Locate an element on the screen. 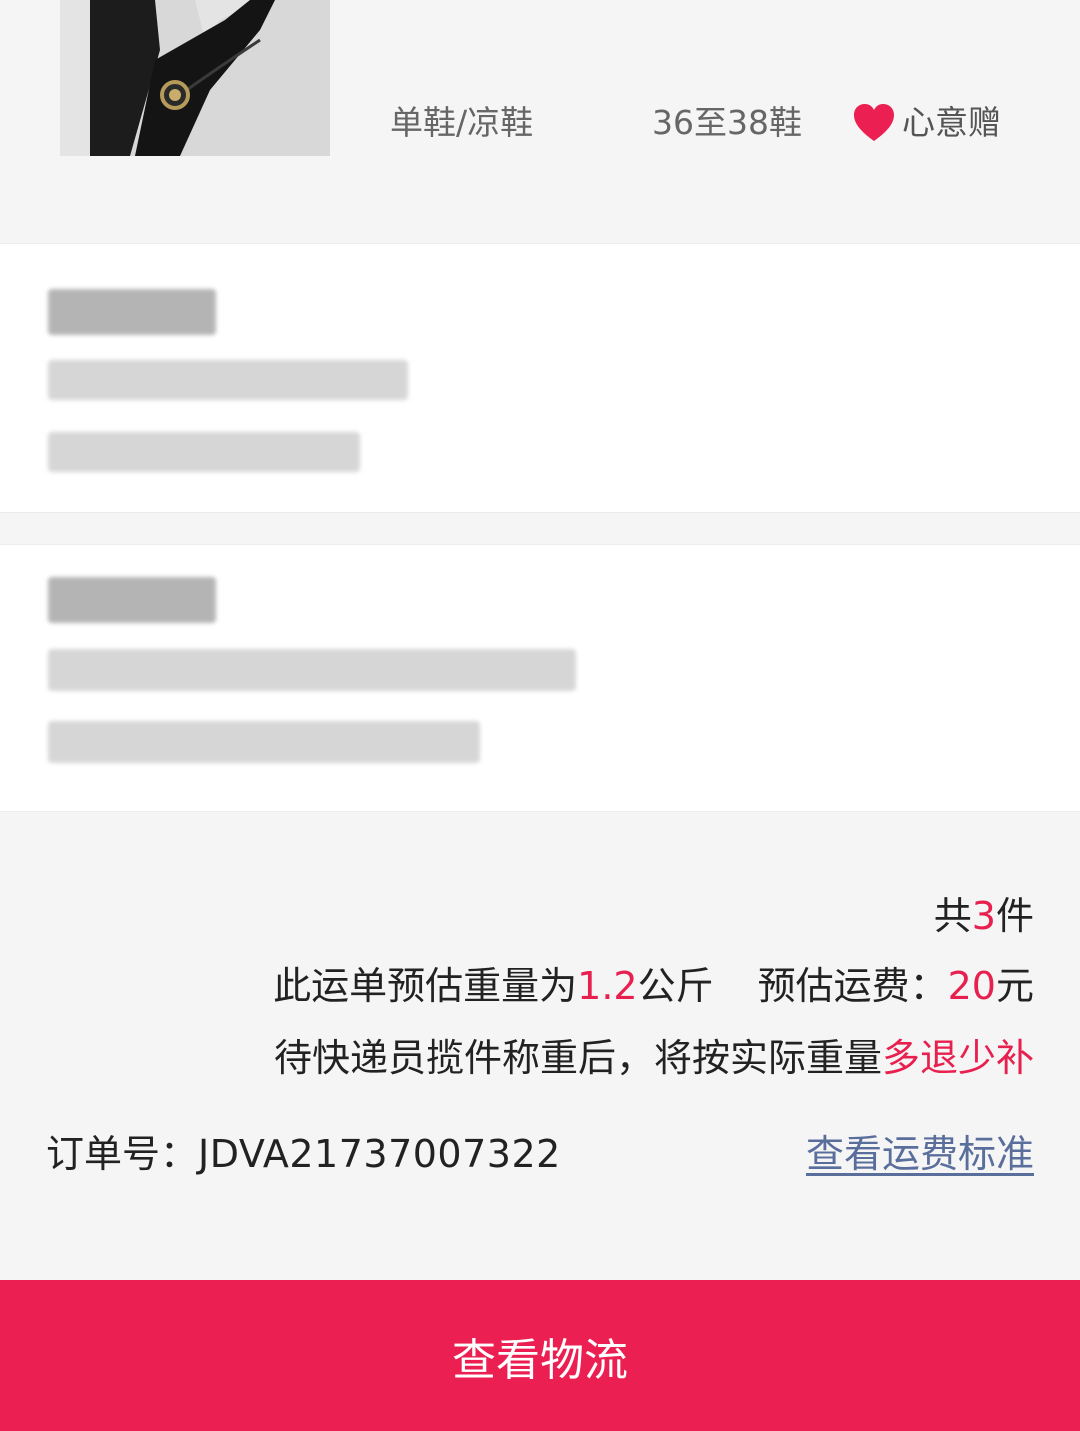 The width and height of the screenshot is (1080, 1431). sender-phone-obscured is located at coordinates (228, 380).